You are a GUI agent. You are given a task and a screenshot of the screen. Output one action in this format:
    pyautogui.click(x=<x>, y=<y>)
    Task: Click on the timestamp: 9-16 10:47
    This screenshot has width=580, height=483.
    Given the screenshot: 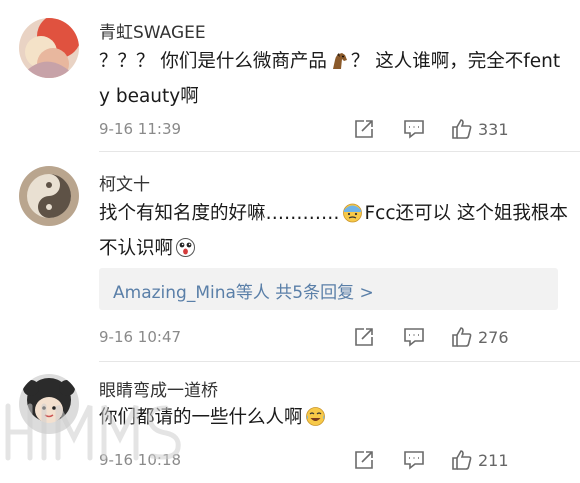 What is the action you would take?
    pyautogui.click(x=140, y=337)
    